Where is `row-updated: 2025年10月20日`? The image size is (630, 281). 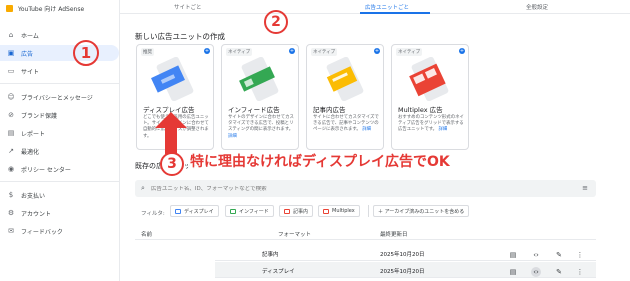 row-updated: 2025年10月20日 is located at coordinates (402, 272).